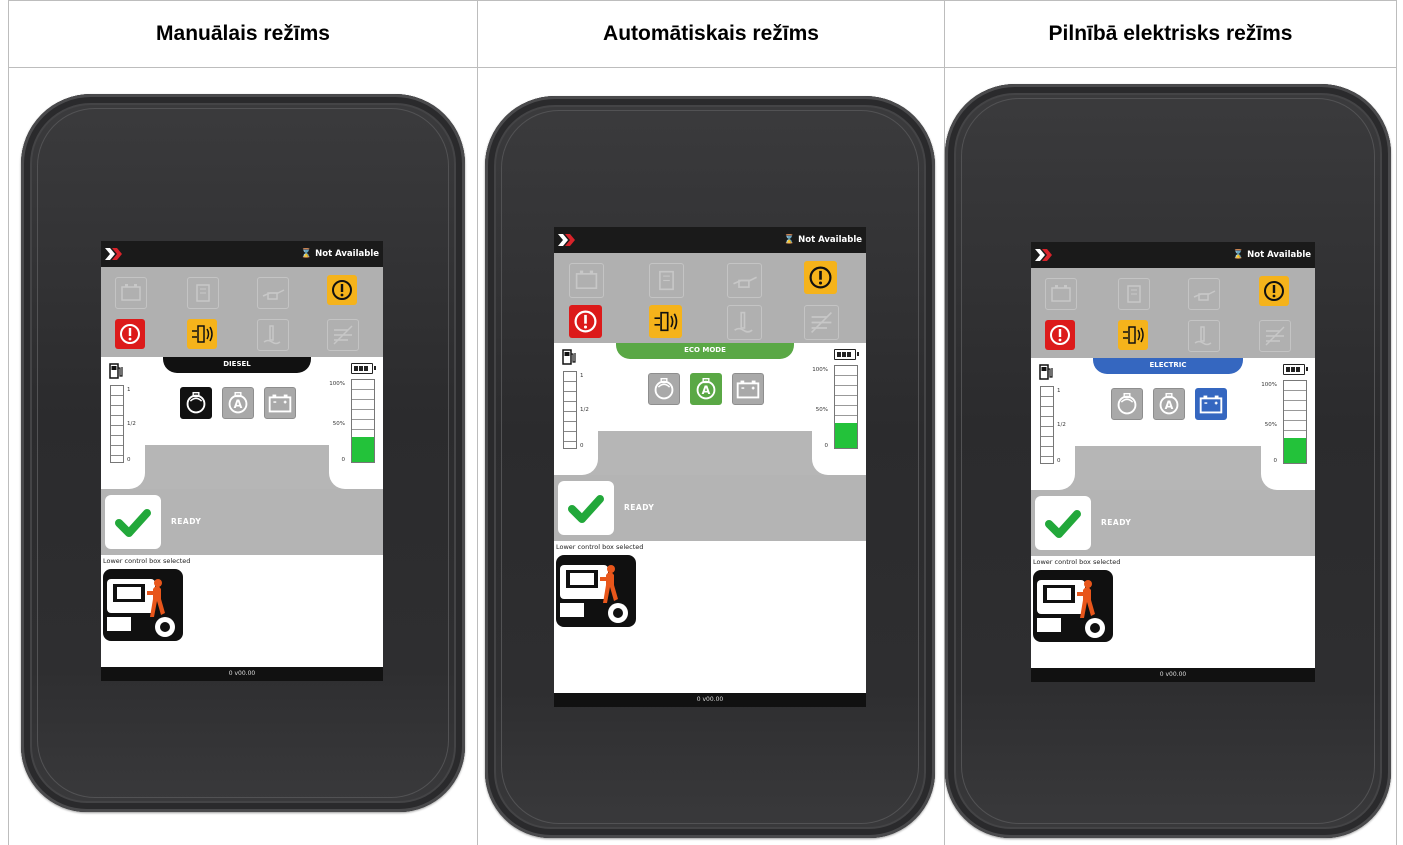  I want to click on power-mode-panel: 1 1/2 0 100% 50% 0 ECO MODE A, so click(710, 409).